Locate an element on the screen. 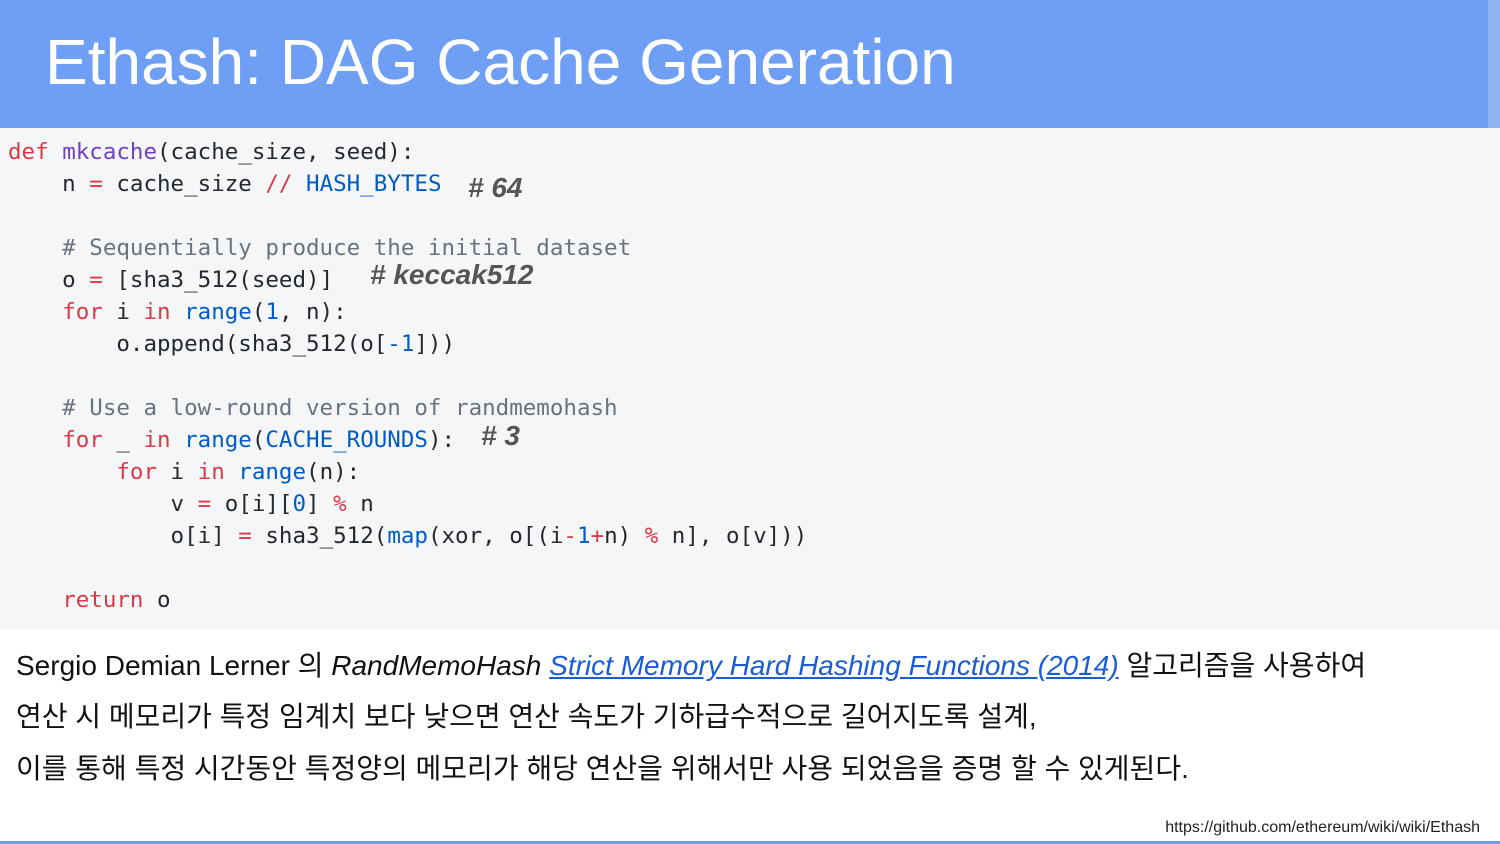 This screenshot has height=844, width=1500. text-space is located at coordinates (545, 665).